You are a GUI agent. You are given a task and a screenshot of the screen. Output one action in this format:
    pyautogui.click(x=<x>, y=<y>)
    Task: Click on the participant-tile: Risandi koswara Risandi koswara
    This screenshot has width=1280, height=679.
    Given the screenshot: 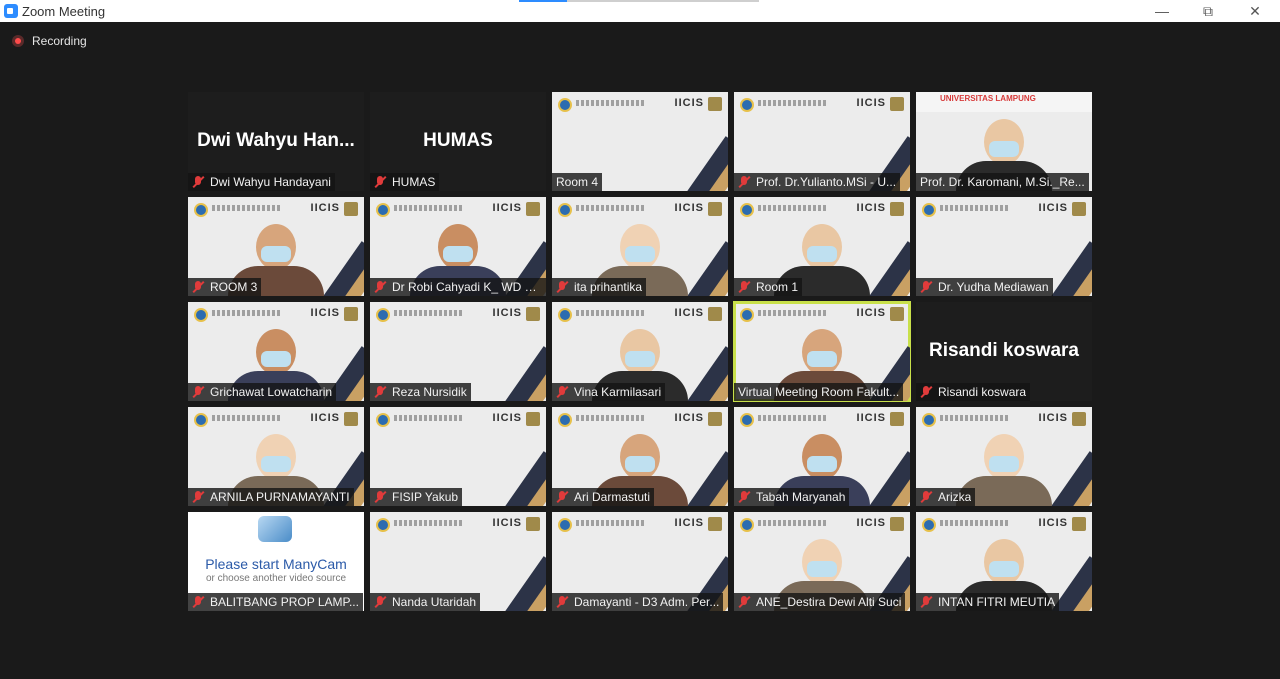 What is the action you would take?
    pyautogui.click(x=1004, y=351)
    